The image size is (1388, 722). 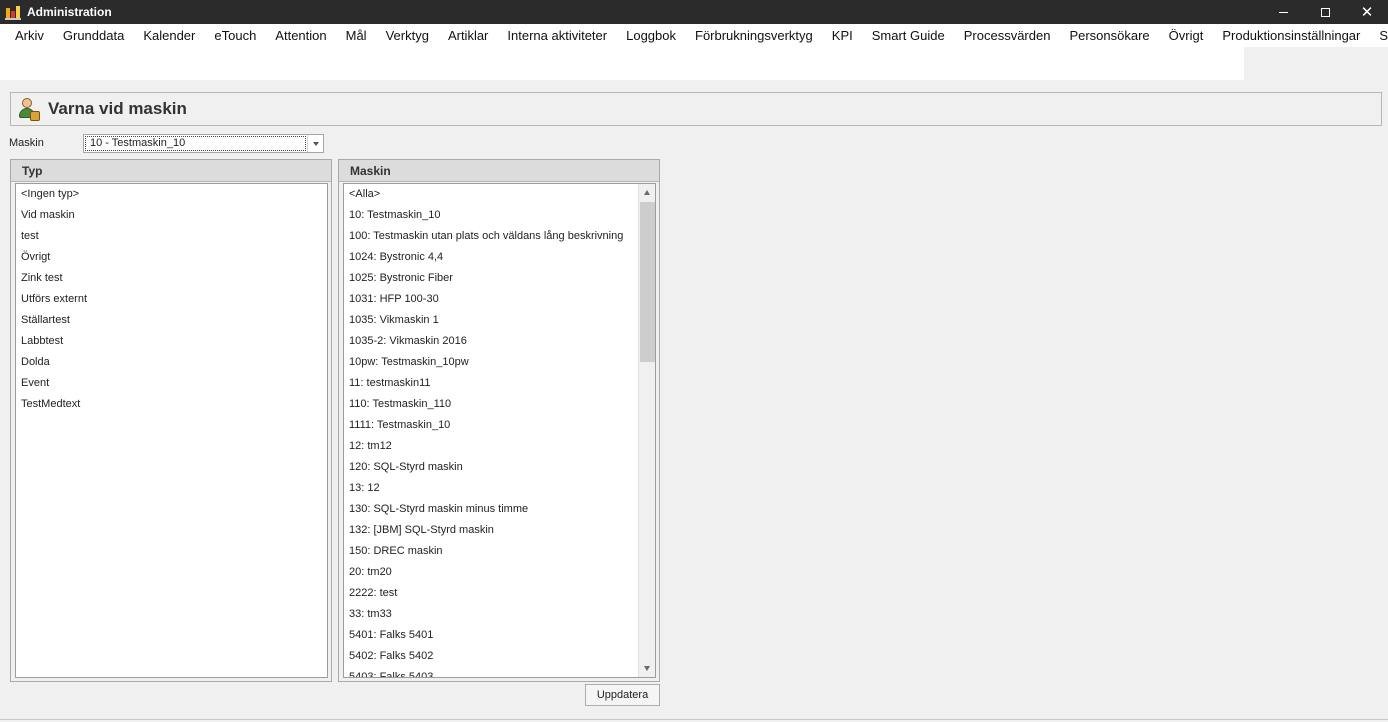 I want to click on list-item: 120: SQL-Styrd maskin, so click(x=499, y=467).